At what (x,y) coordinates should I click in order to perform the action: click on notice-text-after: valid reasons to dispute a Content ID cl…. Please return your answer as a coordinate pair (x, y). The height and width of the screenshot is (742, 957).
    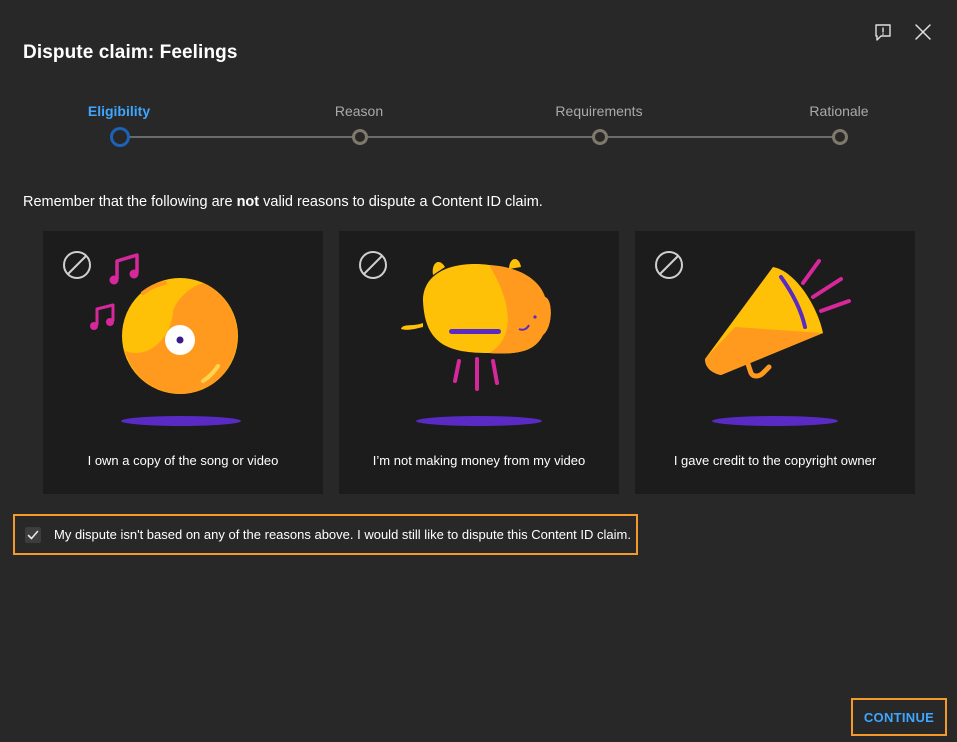
    Looking at the image, I should click on (401, 202).